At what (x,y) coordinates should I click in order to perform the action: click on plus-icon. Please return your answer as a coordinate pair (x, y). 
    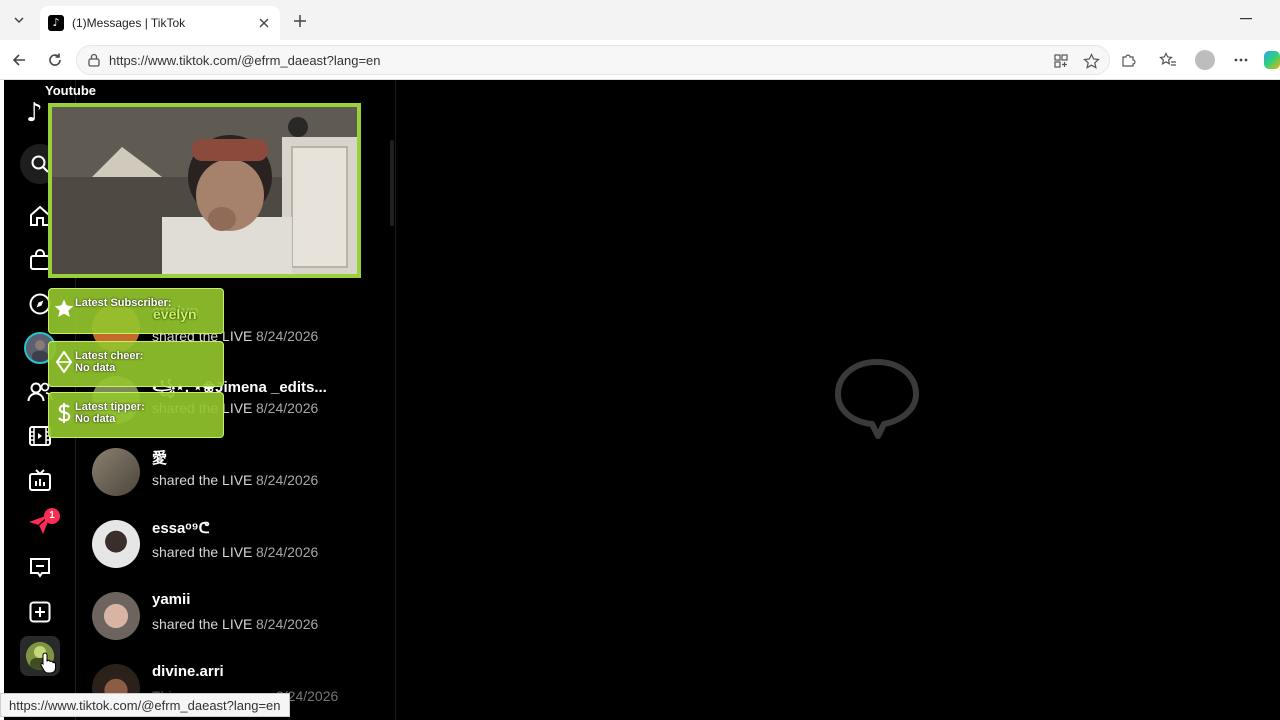
    Looking at the image, I should click on (300, 21).